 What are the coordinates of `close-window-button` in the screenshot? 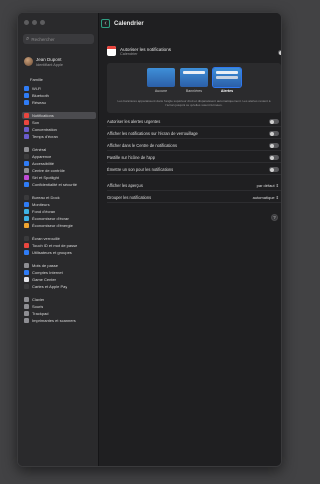 It's located at (26, 22).